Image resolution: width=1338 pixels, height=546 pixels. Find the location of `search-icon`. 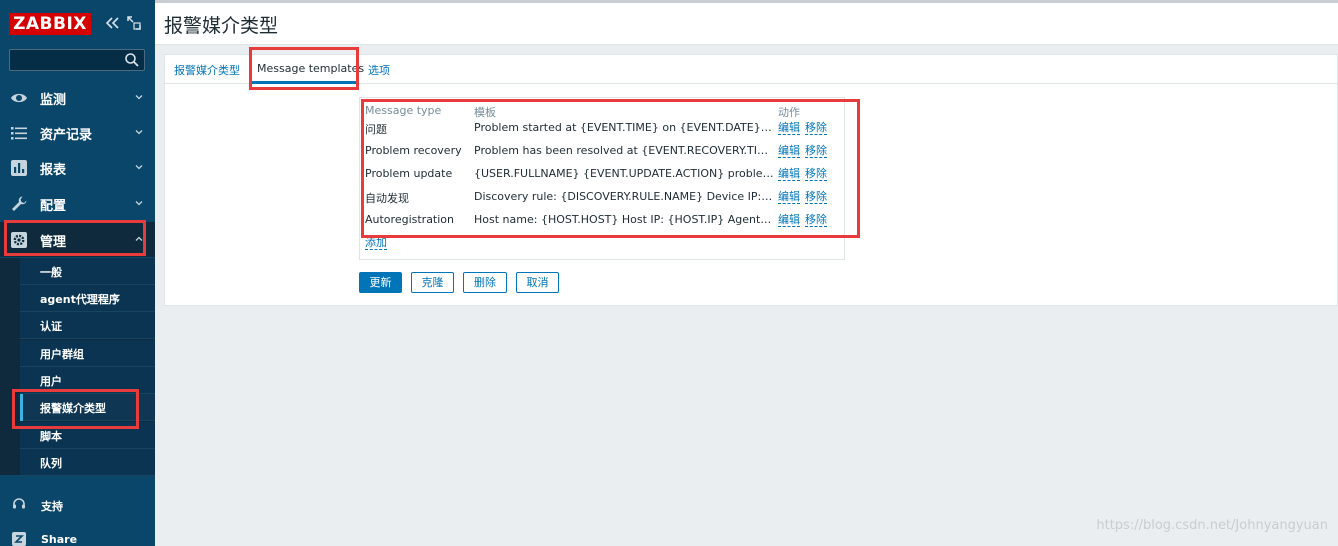

search-icon is located at coordinates (132, 60).